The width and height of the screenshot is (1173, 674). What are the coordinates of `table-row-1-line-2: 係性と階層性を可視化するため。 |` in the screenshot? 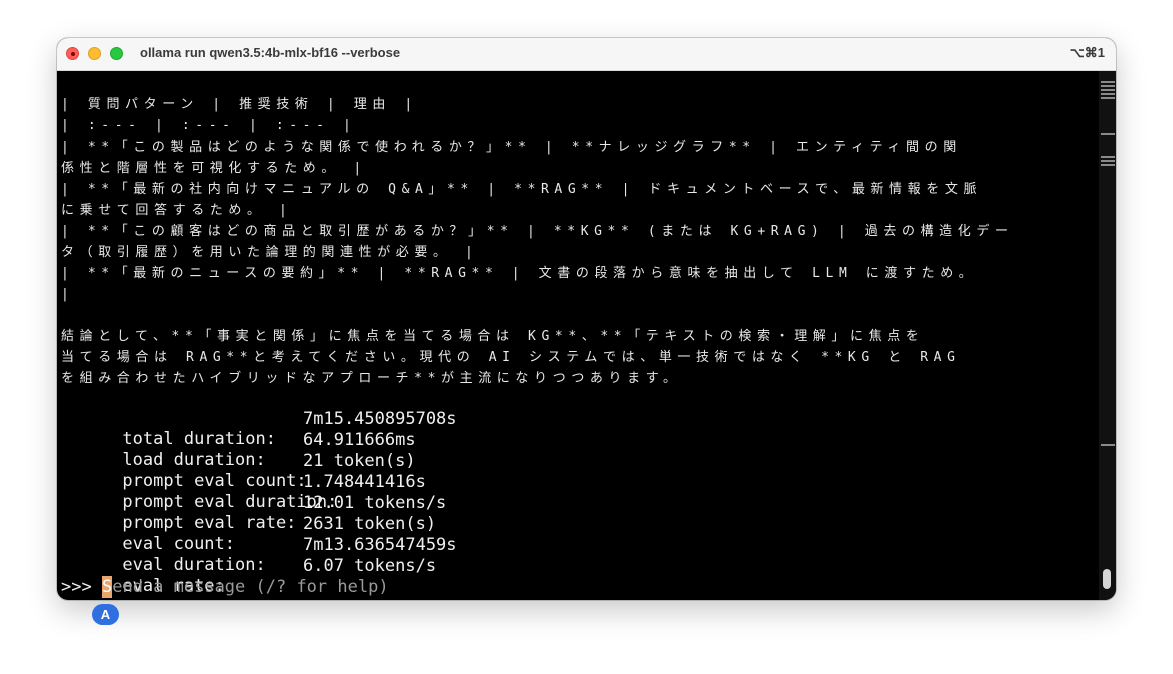 It's located at (214, 168).